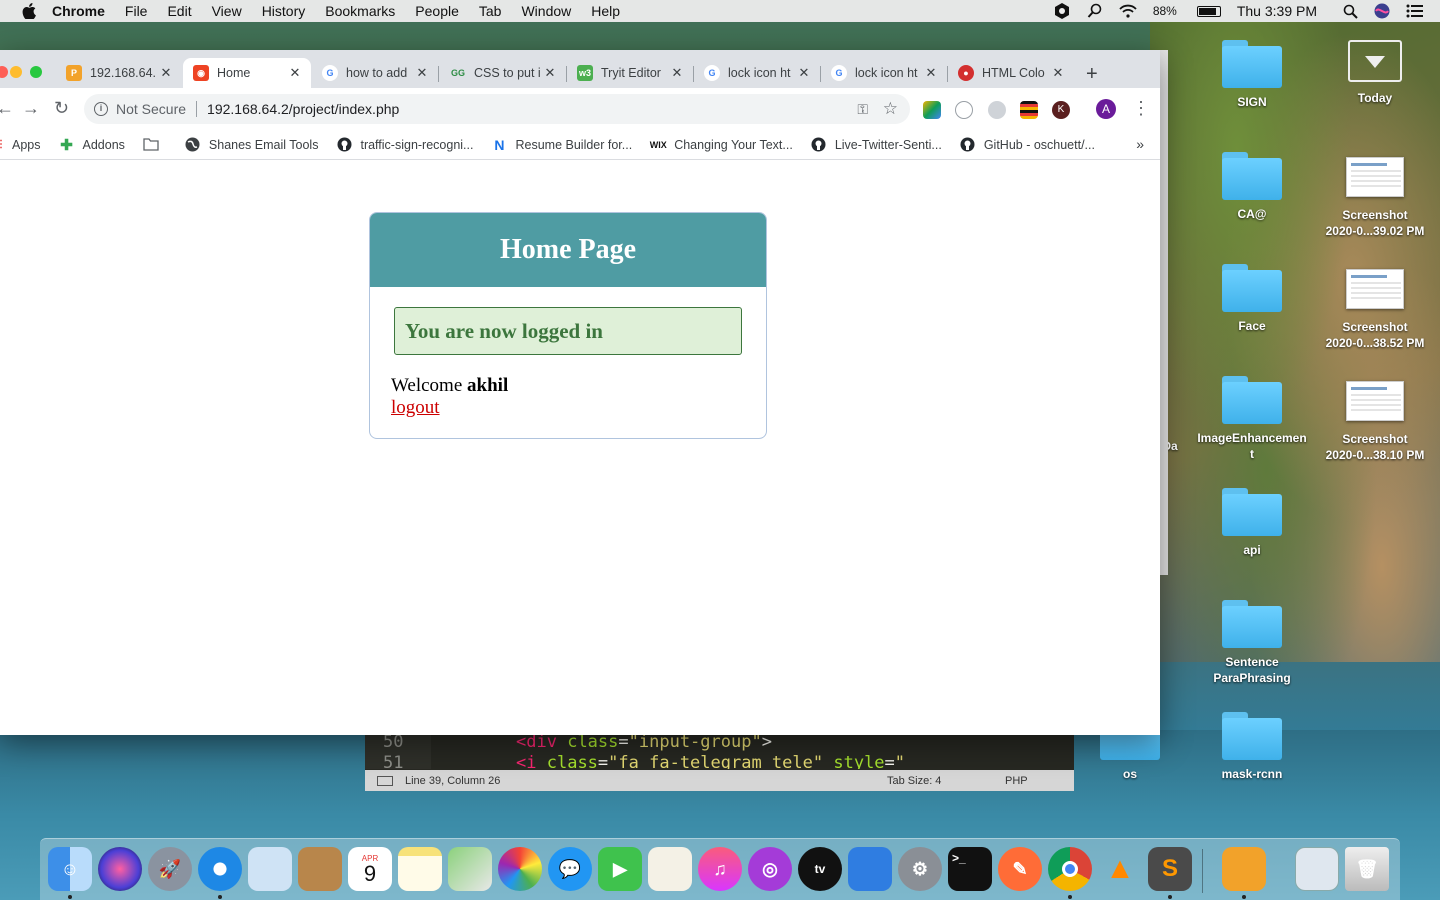 This screenshot has width=1440, height=900. I want to click on sublime-text-icon: S, so click(1170, 869).